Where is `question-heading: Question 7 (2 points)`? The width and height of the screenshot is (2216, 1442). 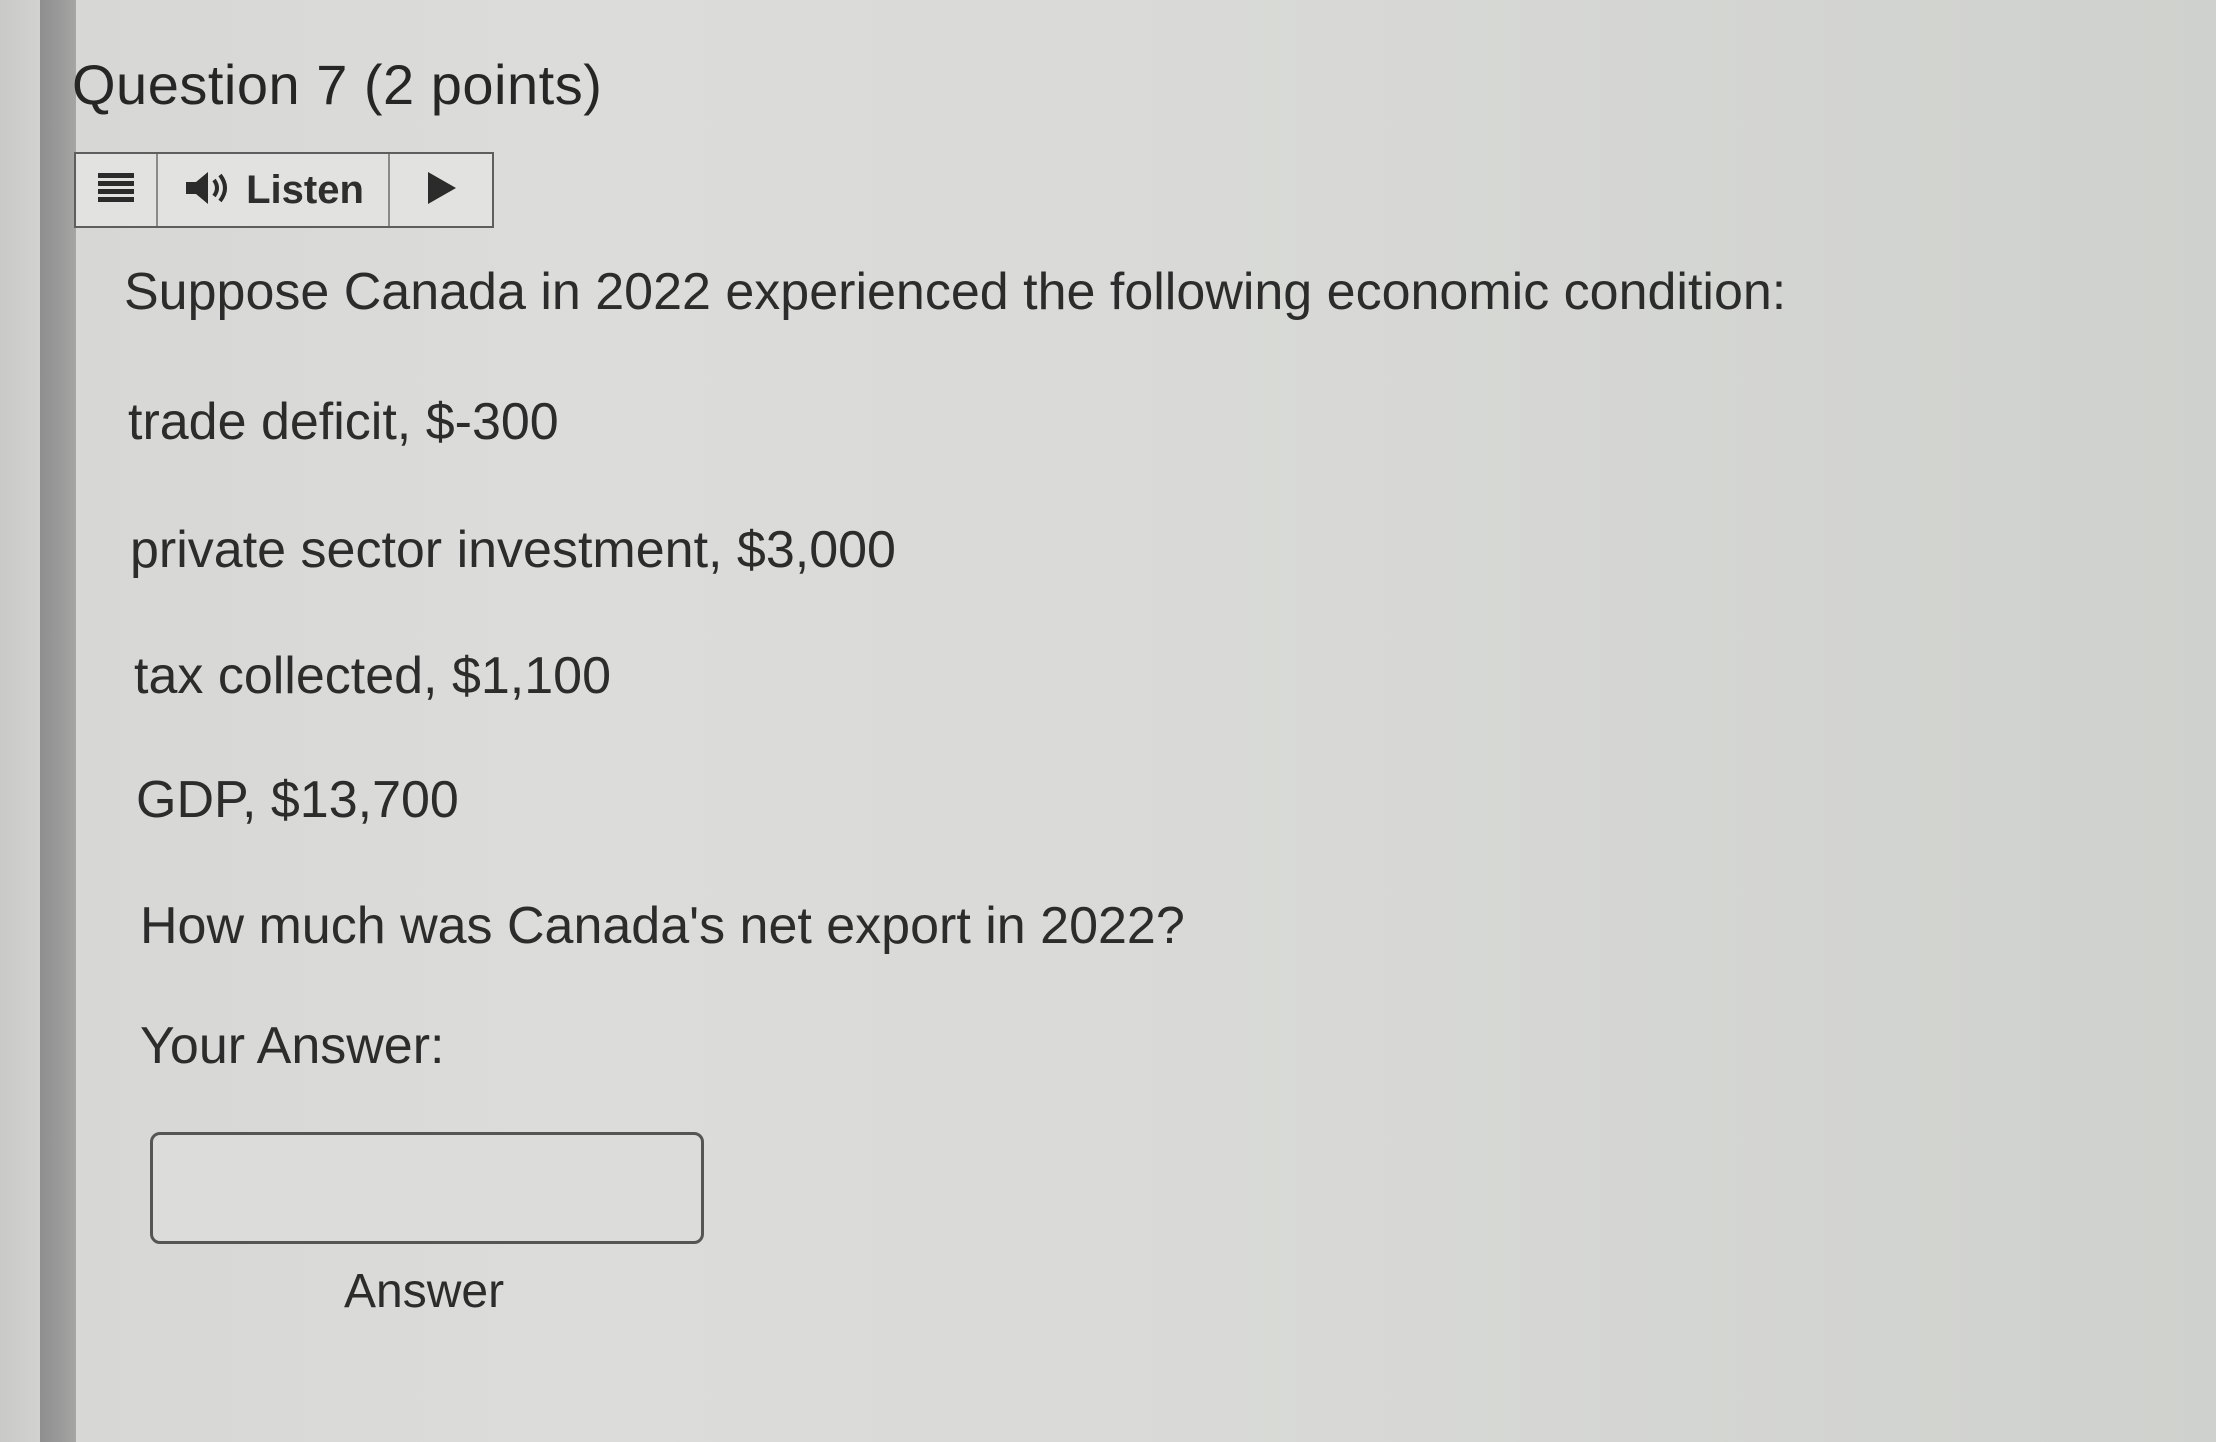 question-heading: Question 7 (2 points) is located at coordinates (337, 84).